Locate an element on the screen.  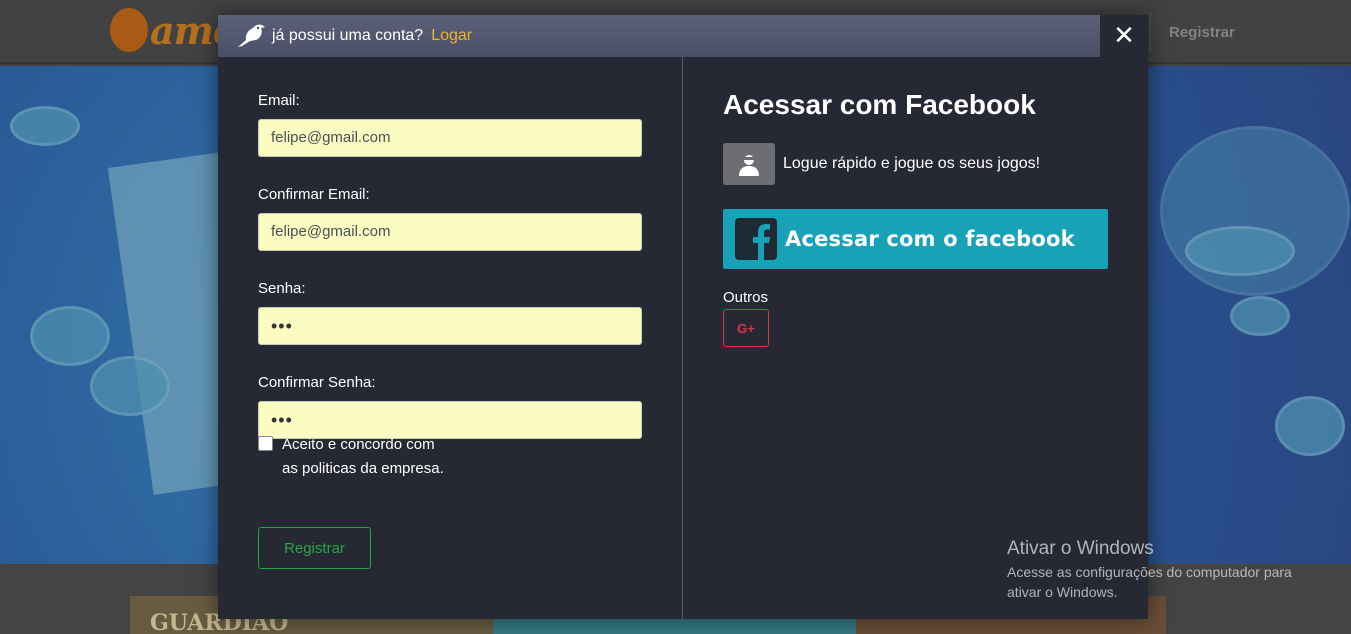
terms-checkbox is located at coordinates (265, 443).